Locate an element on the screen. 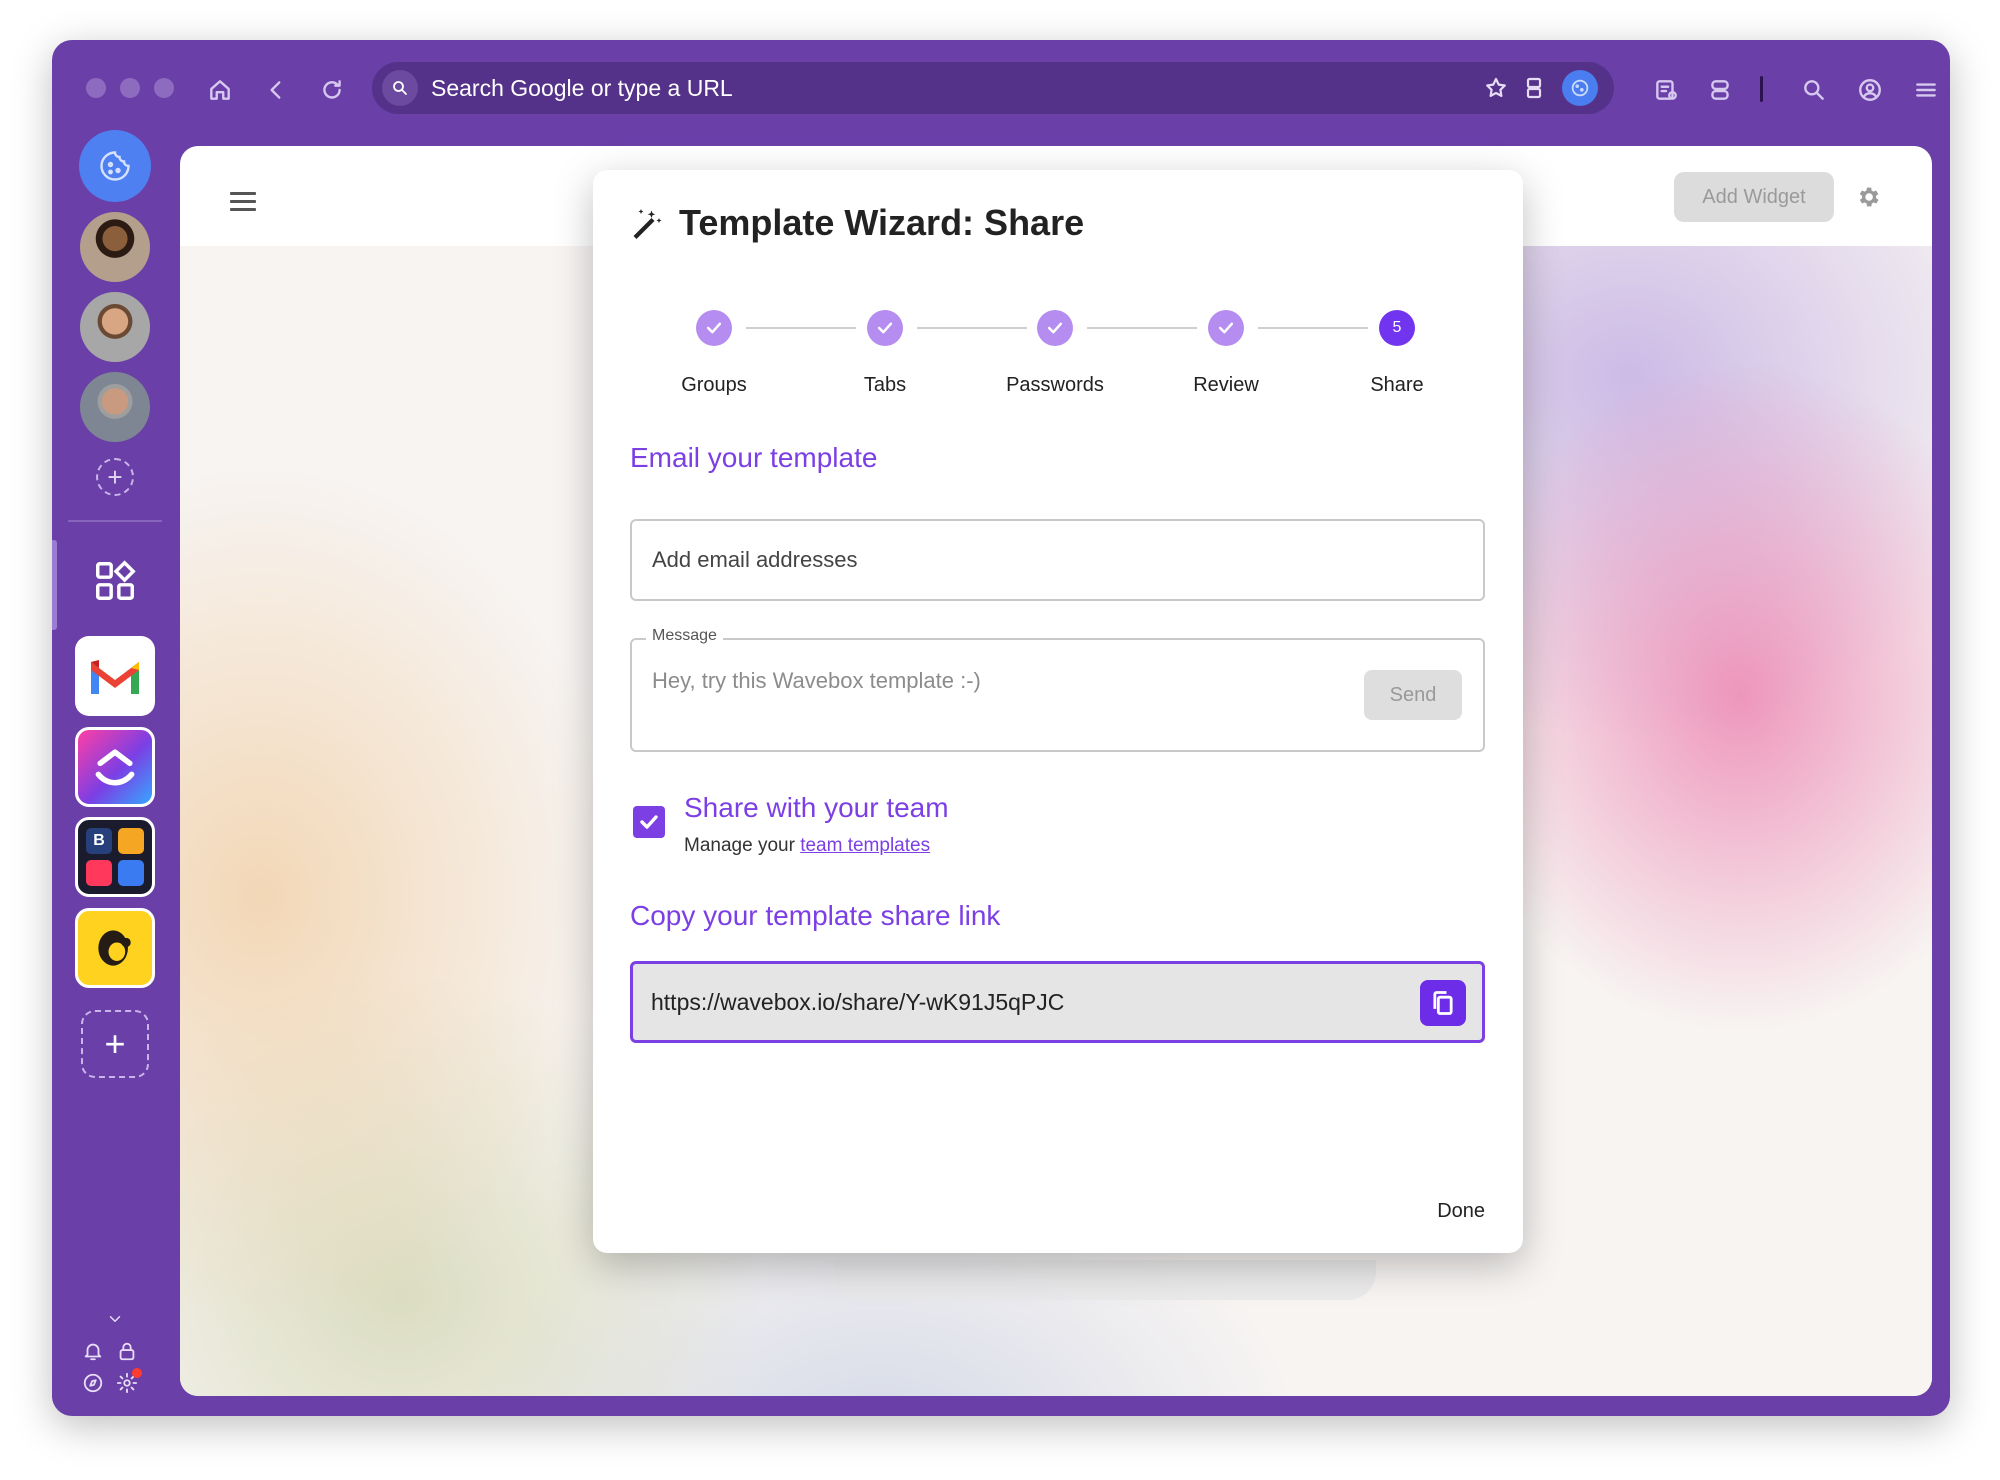  step-tabs-check-icon is located at coordinates (885, 328).